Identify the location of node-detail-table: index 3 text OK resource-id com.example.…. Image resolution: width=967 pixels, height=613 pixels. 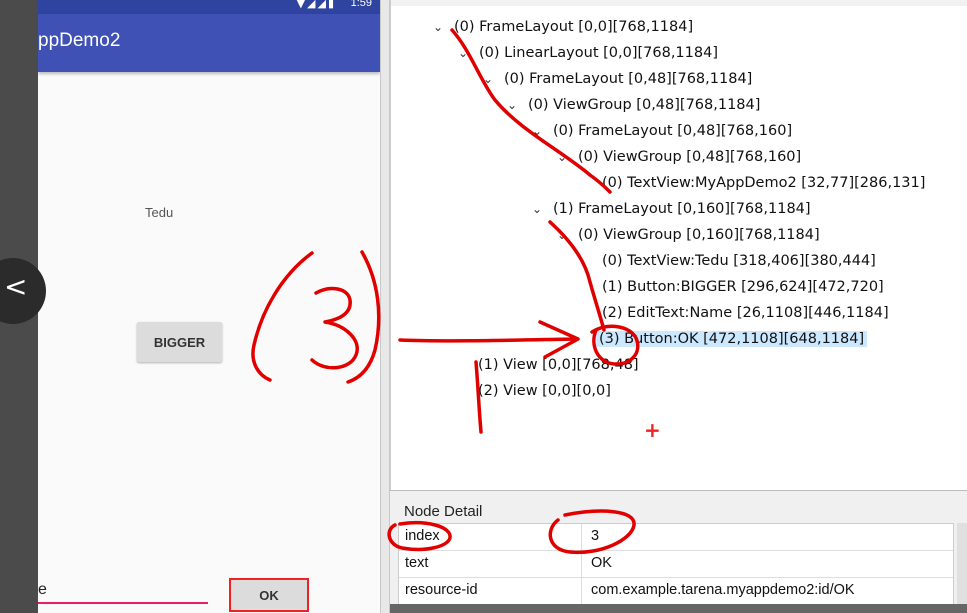
(676, 564).